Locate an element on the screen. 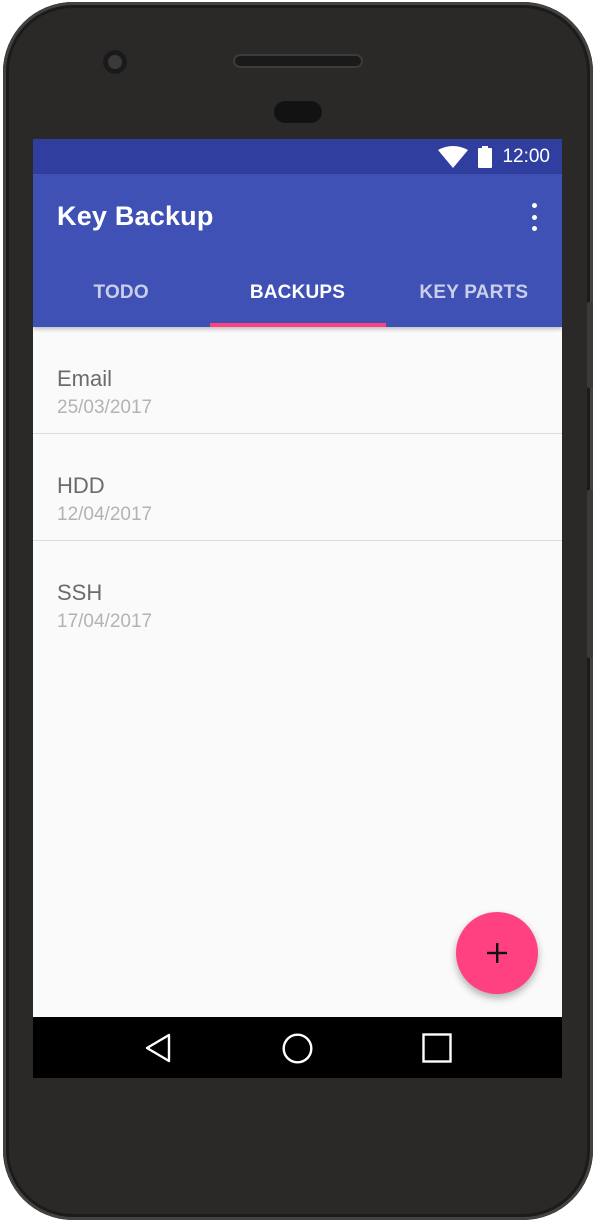  list-item: HDD 12/04/2017 is located at coordinates (297, 487).